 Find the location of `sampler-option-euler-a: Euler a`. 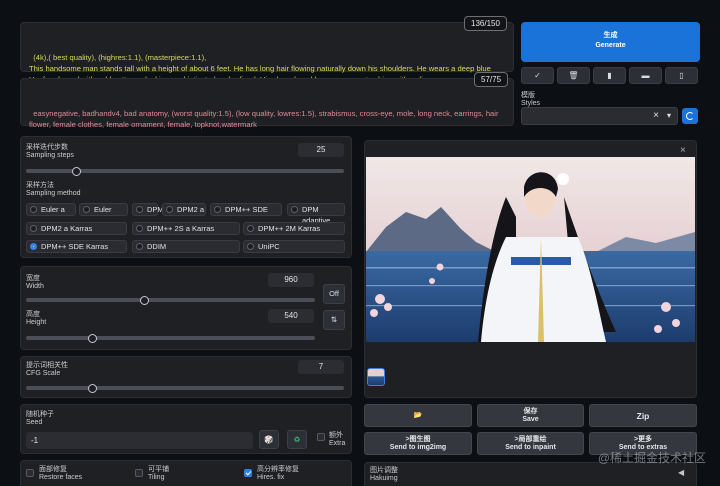

sampler-option-euler-a: Euler a is located at coordinates (51, 209).